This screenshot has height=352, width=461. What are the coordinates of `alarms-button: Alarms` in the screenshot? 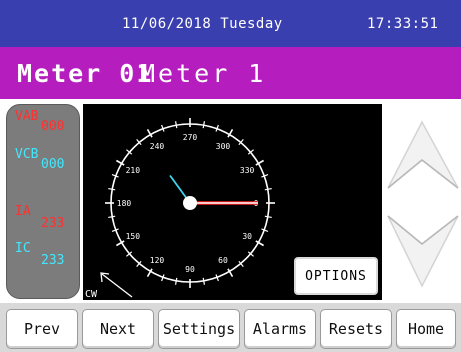 It's located at (280, 329).